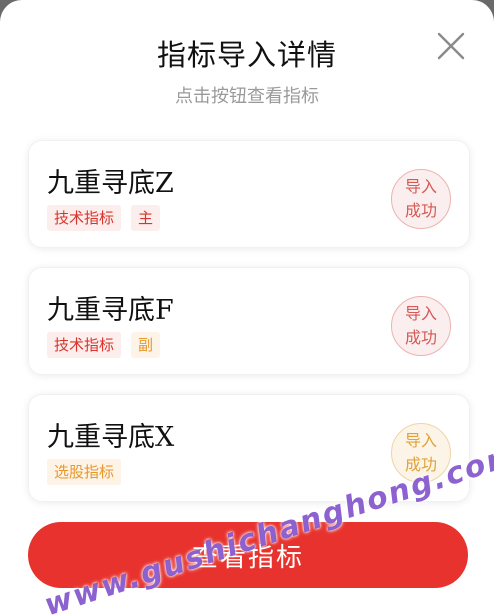  I want to click on tag-group: 技术指标 副, so click(104, 345).